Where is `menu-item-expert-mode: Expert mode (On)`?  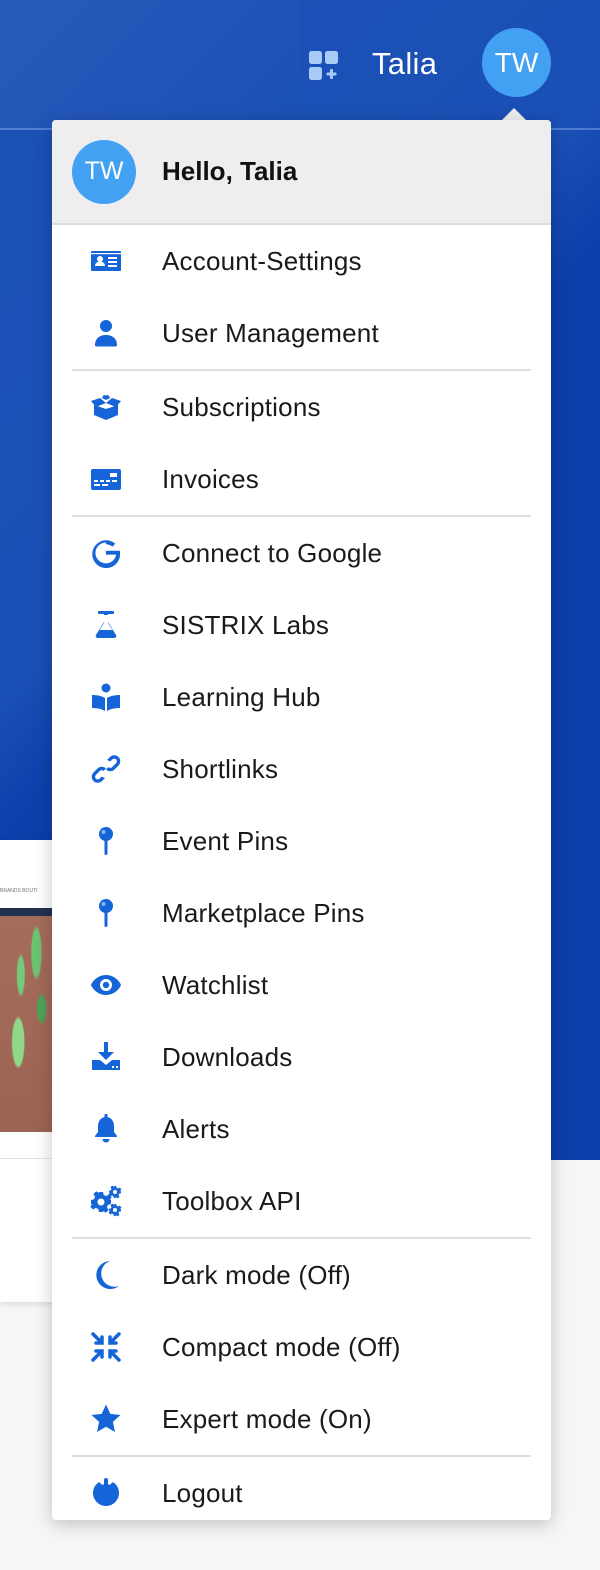
menu-item-expert-mode: Expert mode (On) is located at coordinates (301, 1419).